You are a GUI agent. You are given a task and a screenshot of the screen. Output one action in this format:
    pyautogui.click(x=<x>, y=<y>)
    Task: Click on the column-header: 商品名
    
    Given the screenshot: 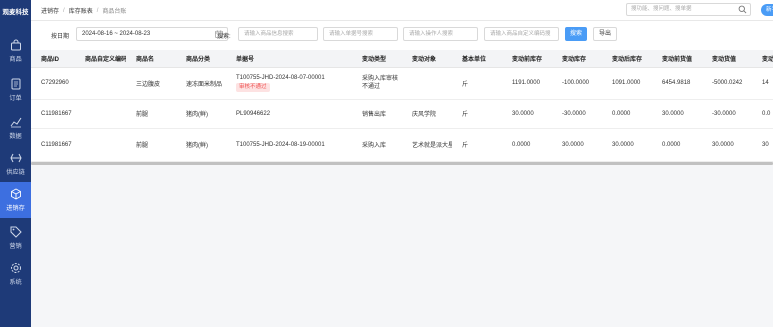 What is the action you would take?
    pyautogui.click(x=151, y=59)
    